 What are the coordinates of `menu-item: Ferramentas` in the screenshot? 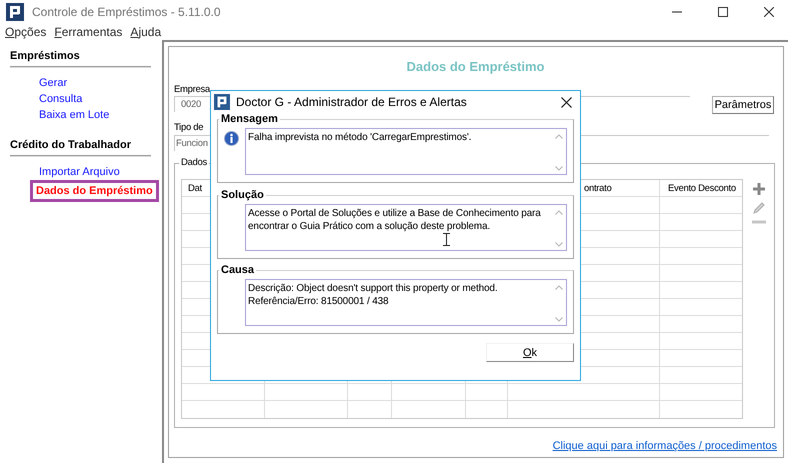 It's located at (88, 32).